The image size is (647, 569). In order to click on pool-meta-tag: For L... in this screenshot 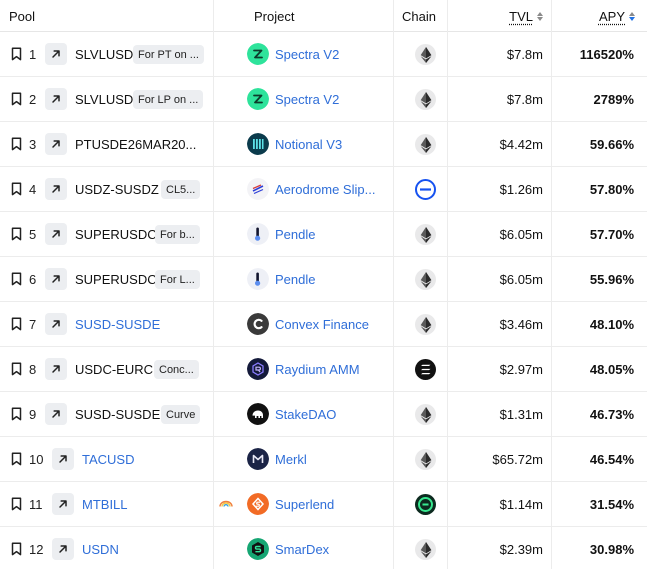, I will do `click(177, 279)`.